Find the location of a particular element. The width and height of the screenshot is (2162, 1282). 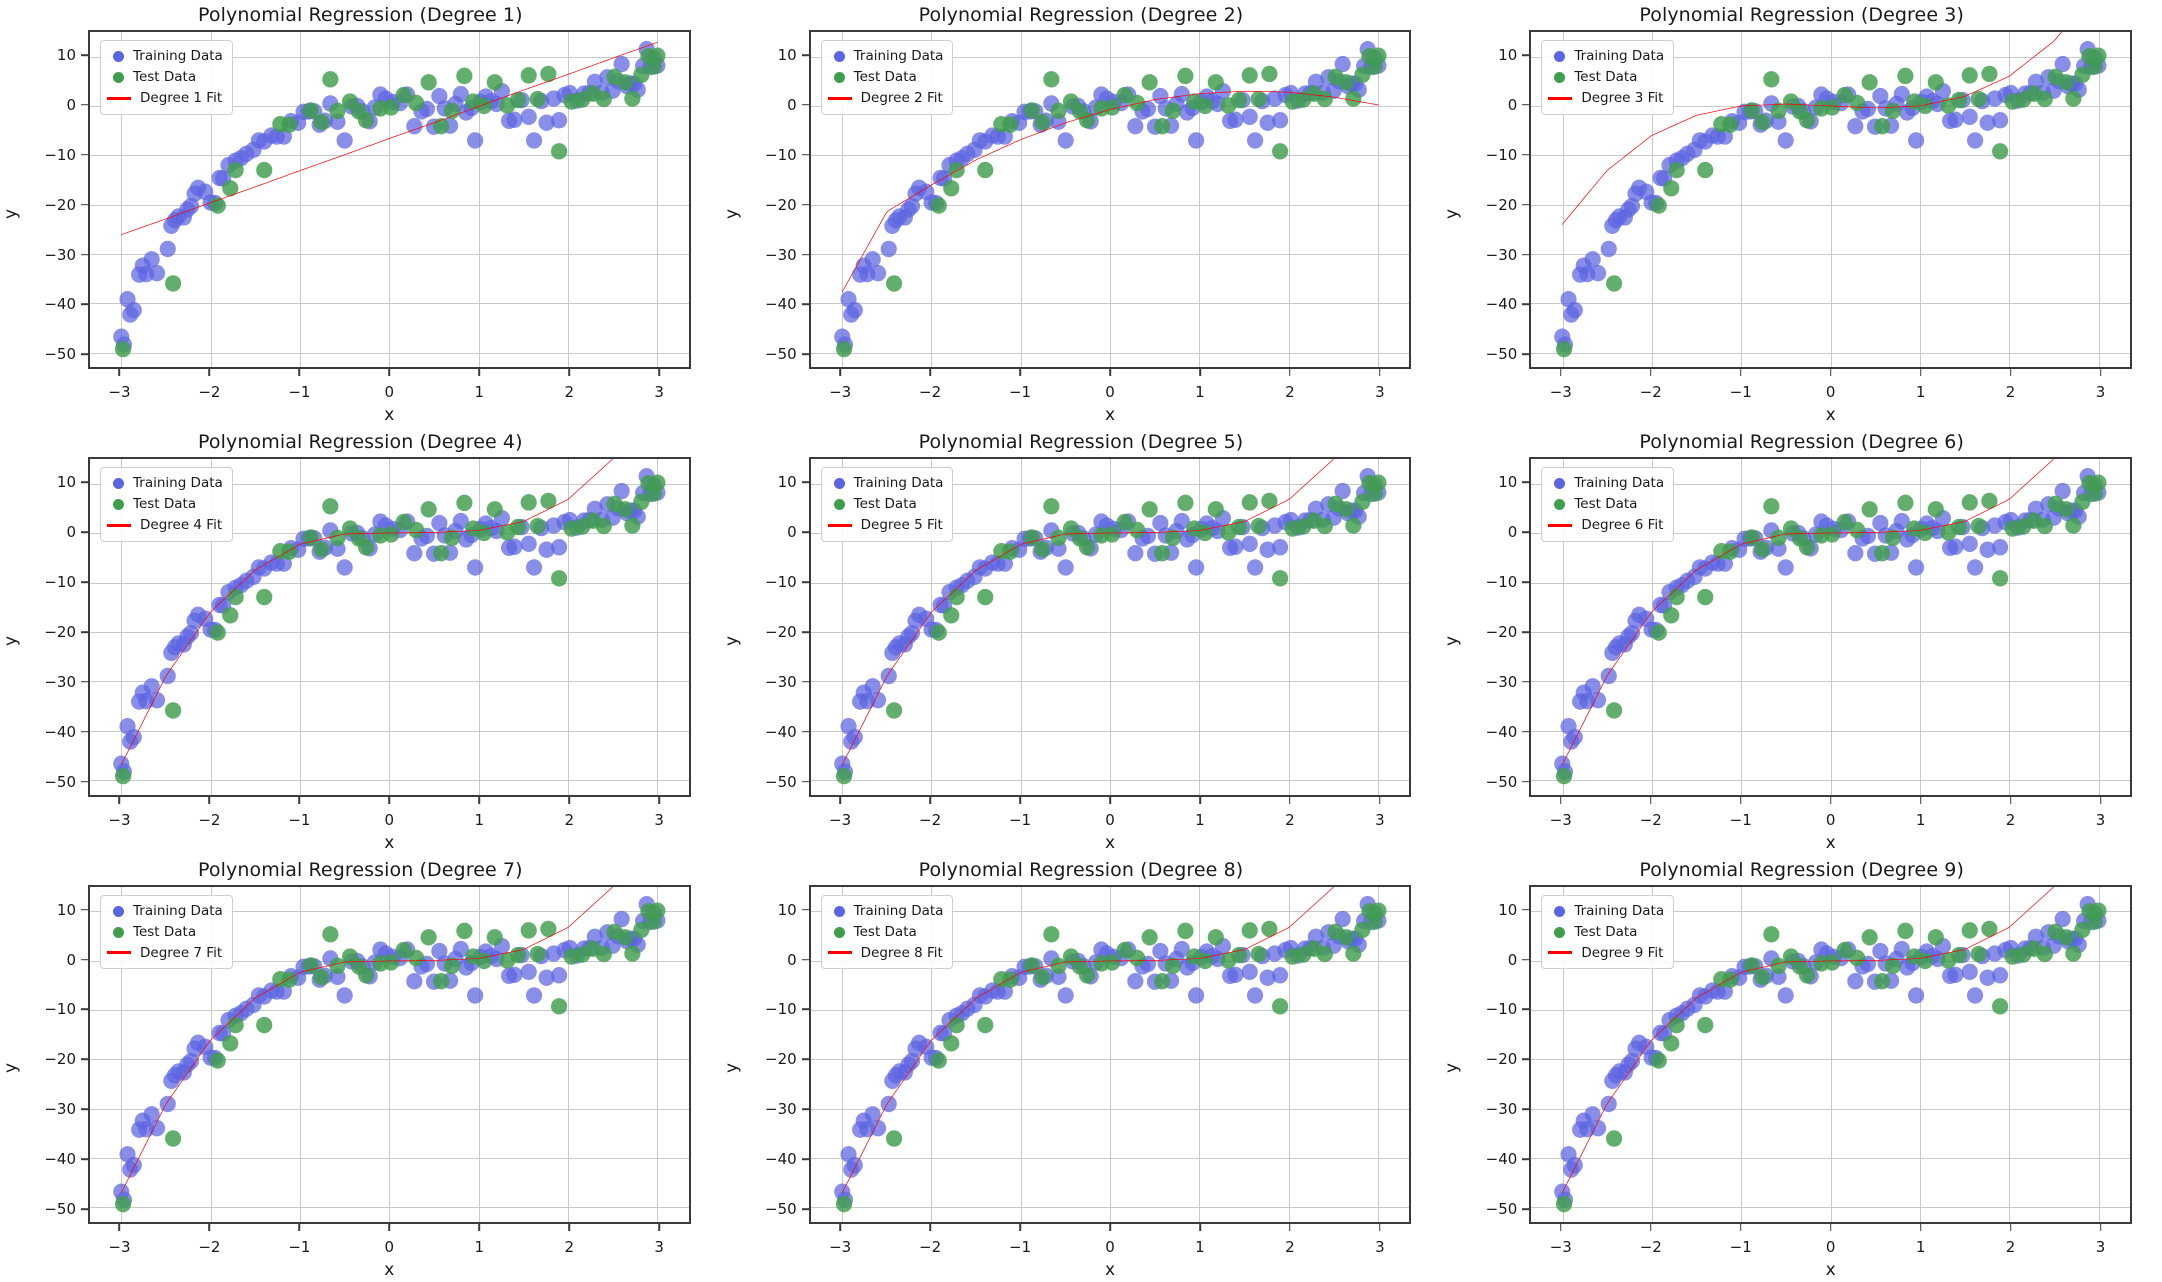

y-tick-label: −10 is located at coordinates (1501, 154).